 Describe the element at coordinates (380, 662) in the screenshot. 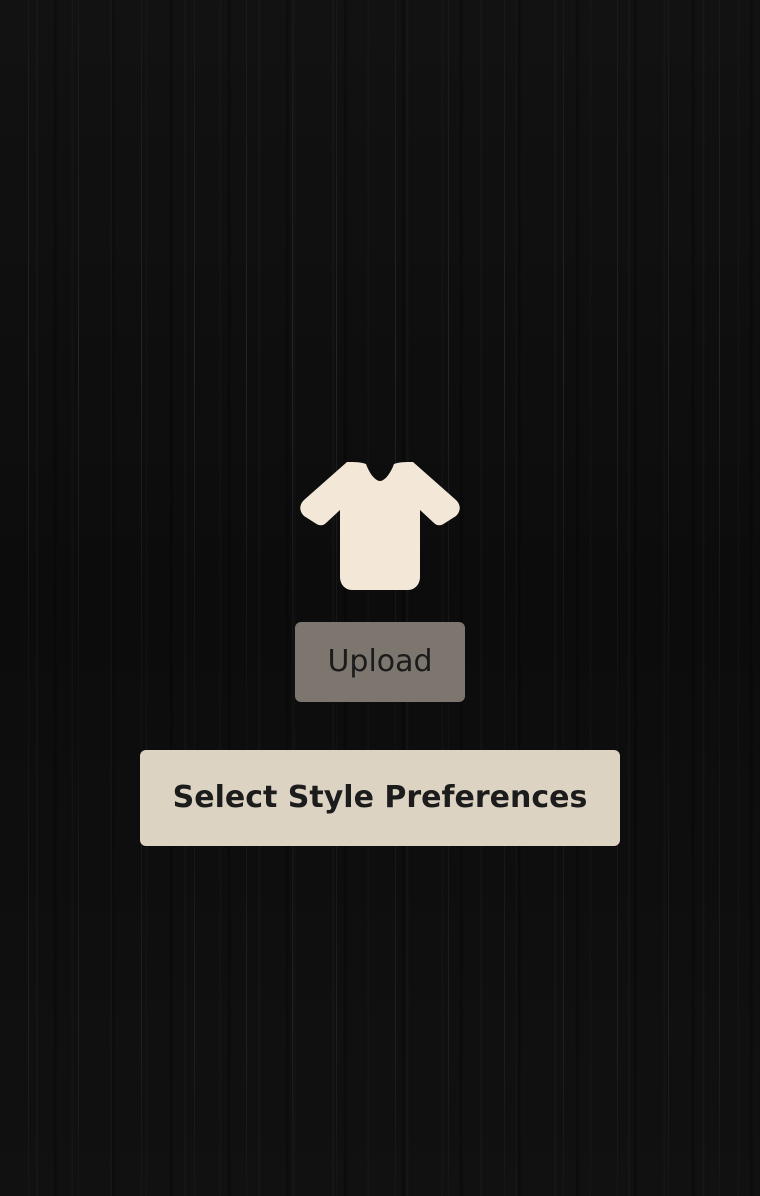

I see `upload-button: Upload` at that location.